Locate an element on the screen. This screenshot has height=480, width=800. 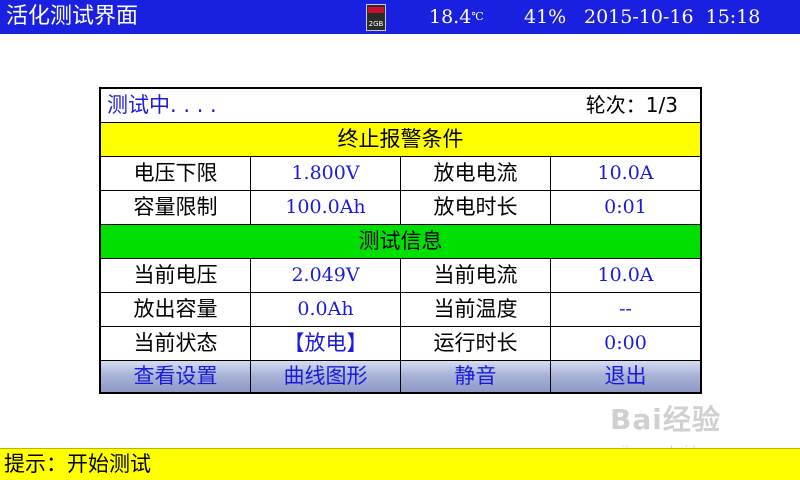
temperature-unit: ℃ is located at coordinates (477, 16).